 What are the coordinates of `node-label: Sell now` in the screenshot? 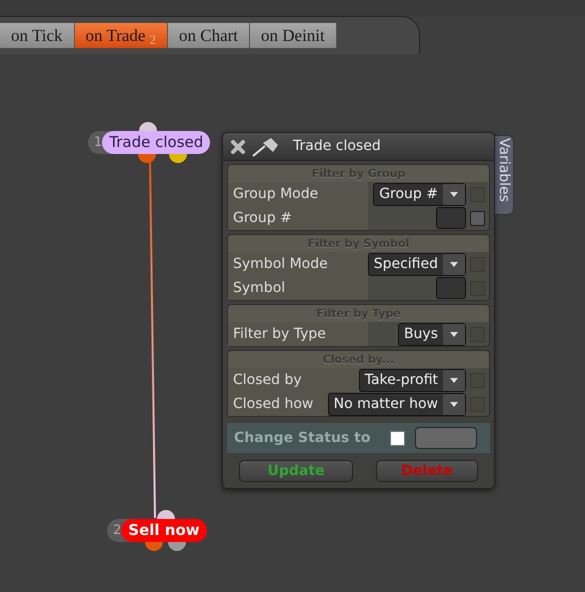 It's located at (164, 530).